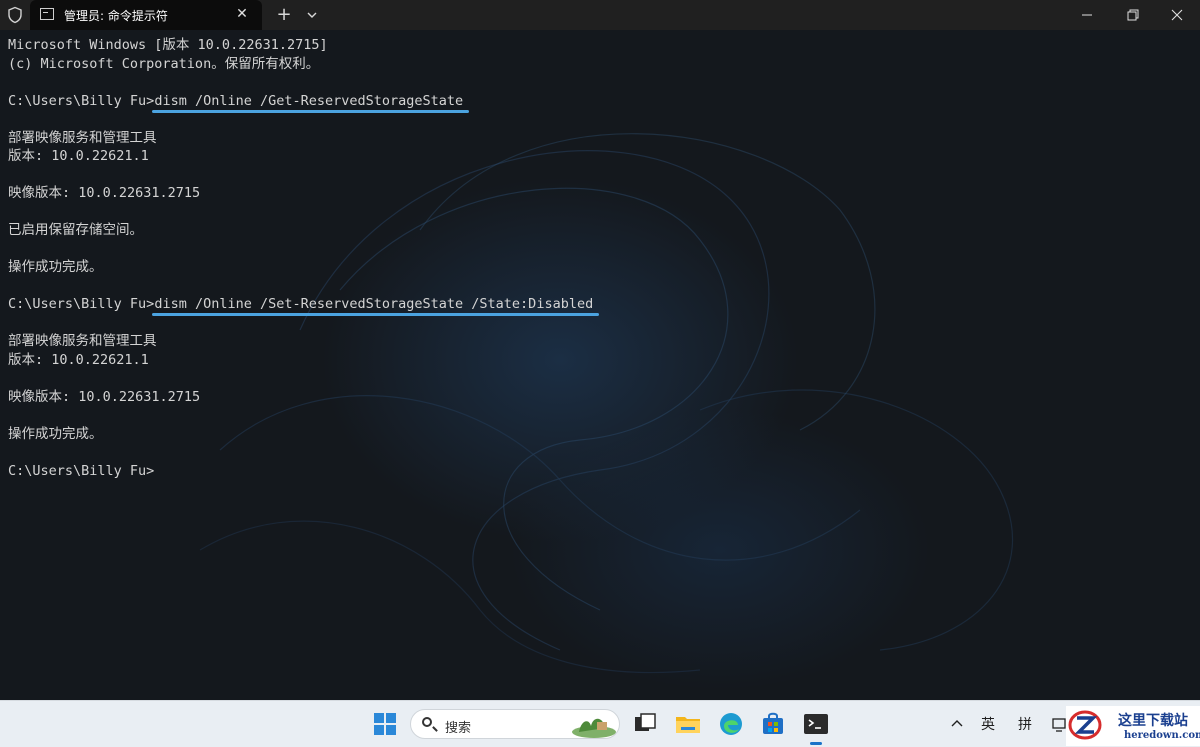 The height and width of the screenshot is (747, 1200). Describe the element at coordinates (645, 724) in the screenshot. I see `task-view-icon` at that location.